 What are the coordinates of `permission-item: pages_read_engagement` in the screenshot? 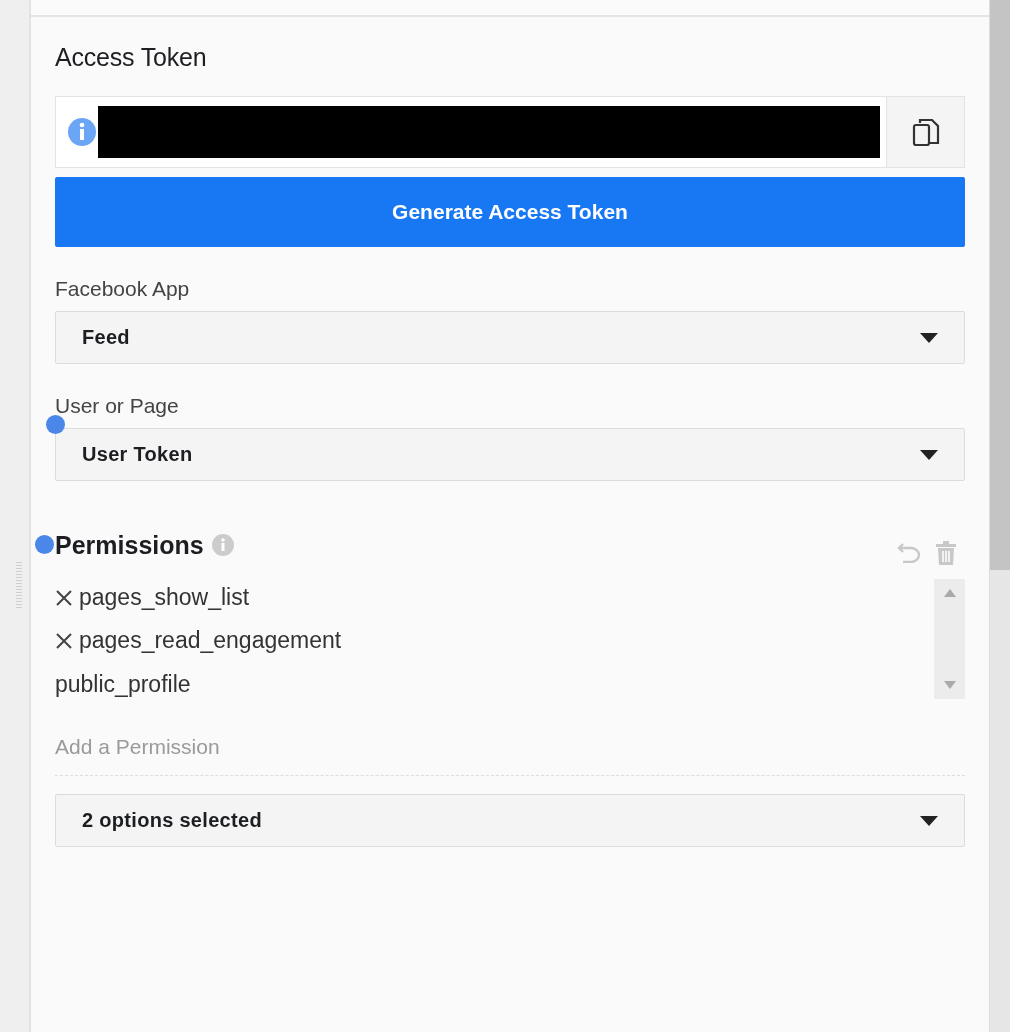 It's located at (210, 641).